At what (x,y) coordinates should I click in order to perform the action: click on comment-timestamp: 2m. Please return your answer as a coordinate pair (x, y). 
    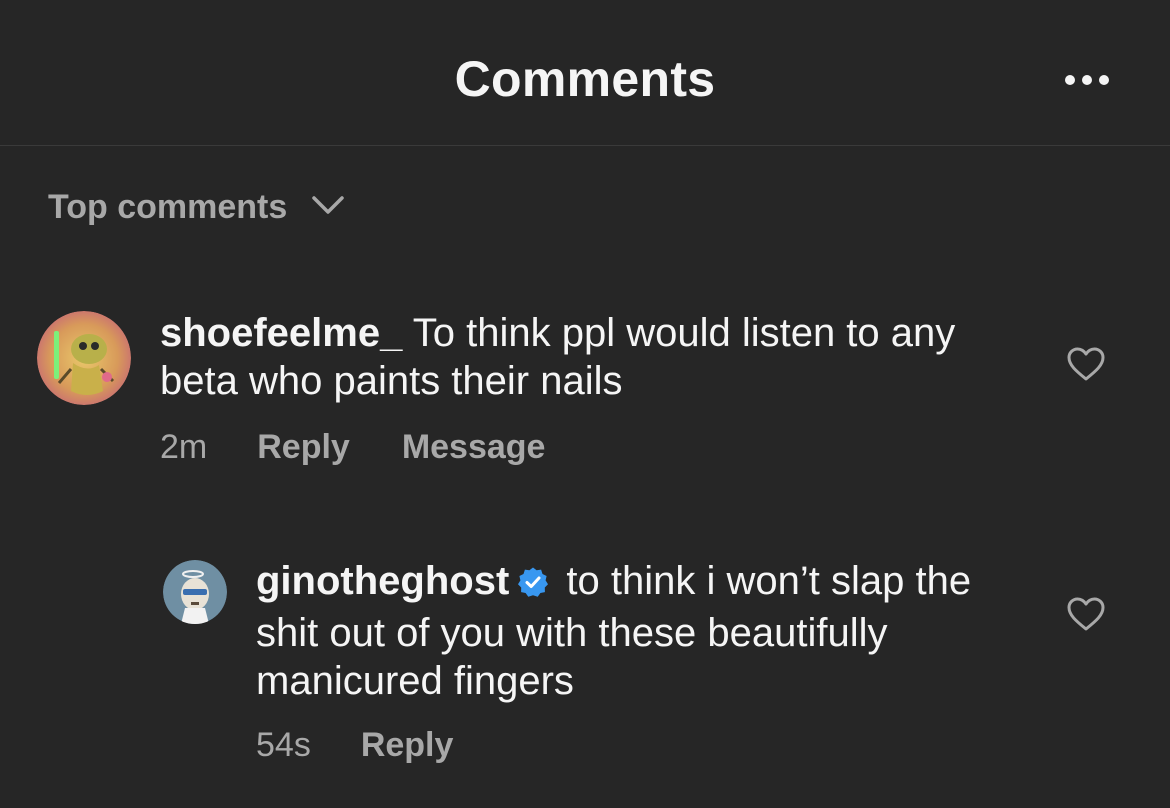
    Looking at the image, I should click on (184, 447).